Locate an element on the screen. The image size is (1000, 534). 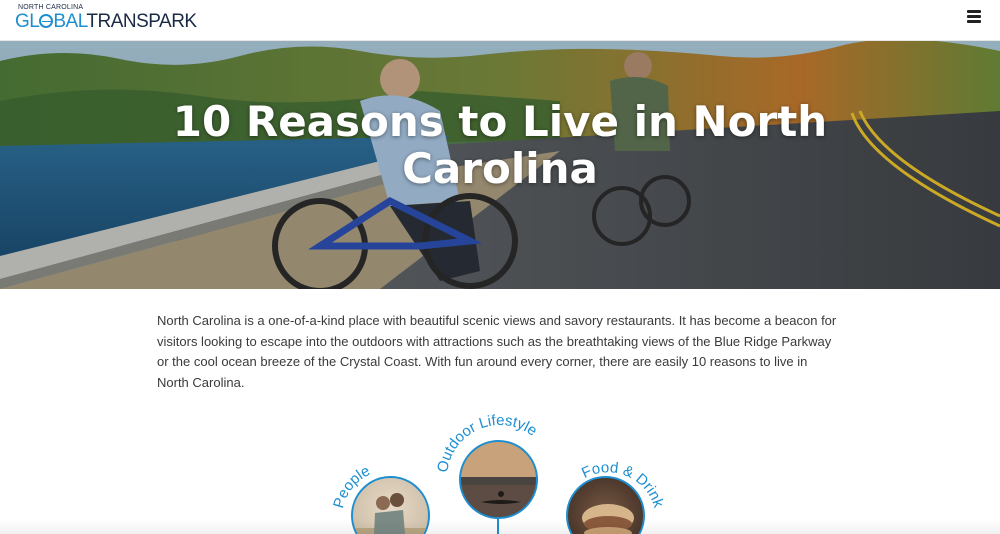
site-header: NORTH CAROLINA GL BALTRANSPARK is located at coordinates (500, 20).